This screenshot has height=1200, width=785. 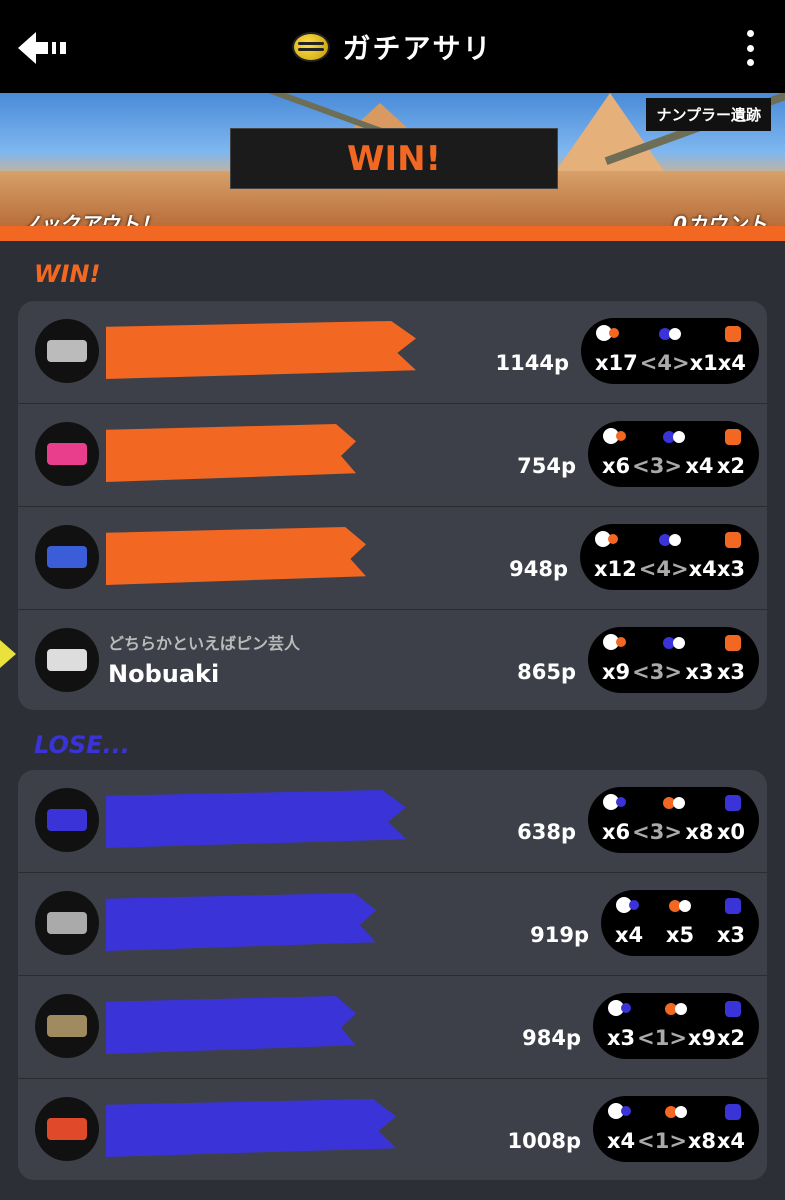 I want to click on self-indicator, so click(x=8, y=654).